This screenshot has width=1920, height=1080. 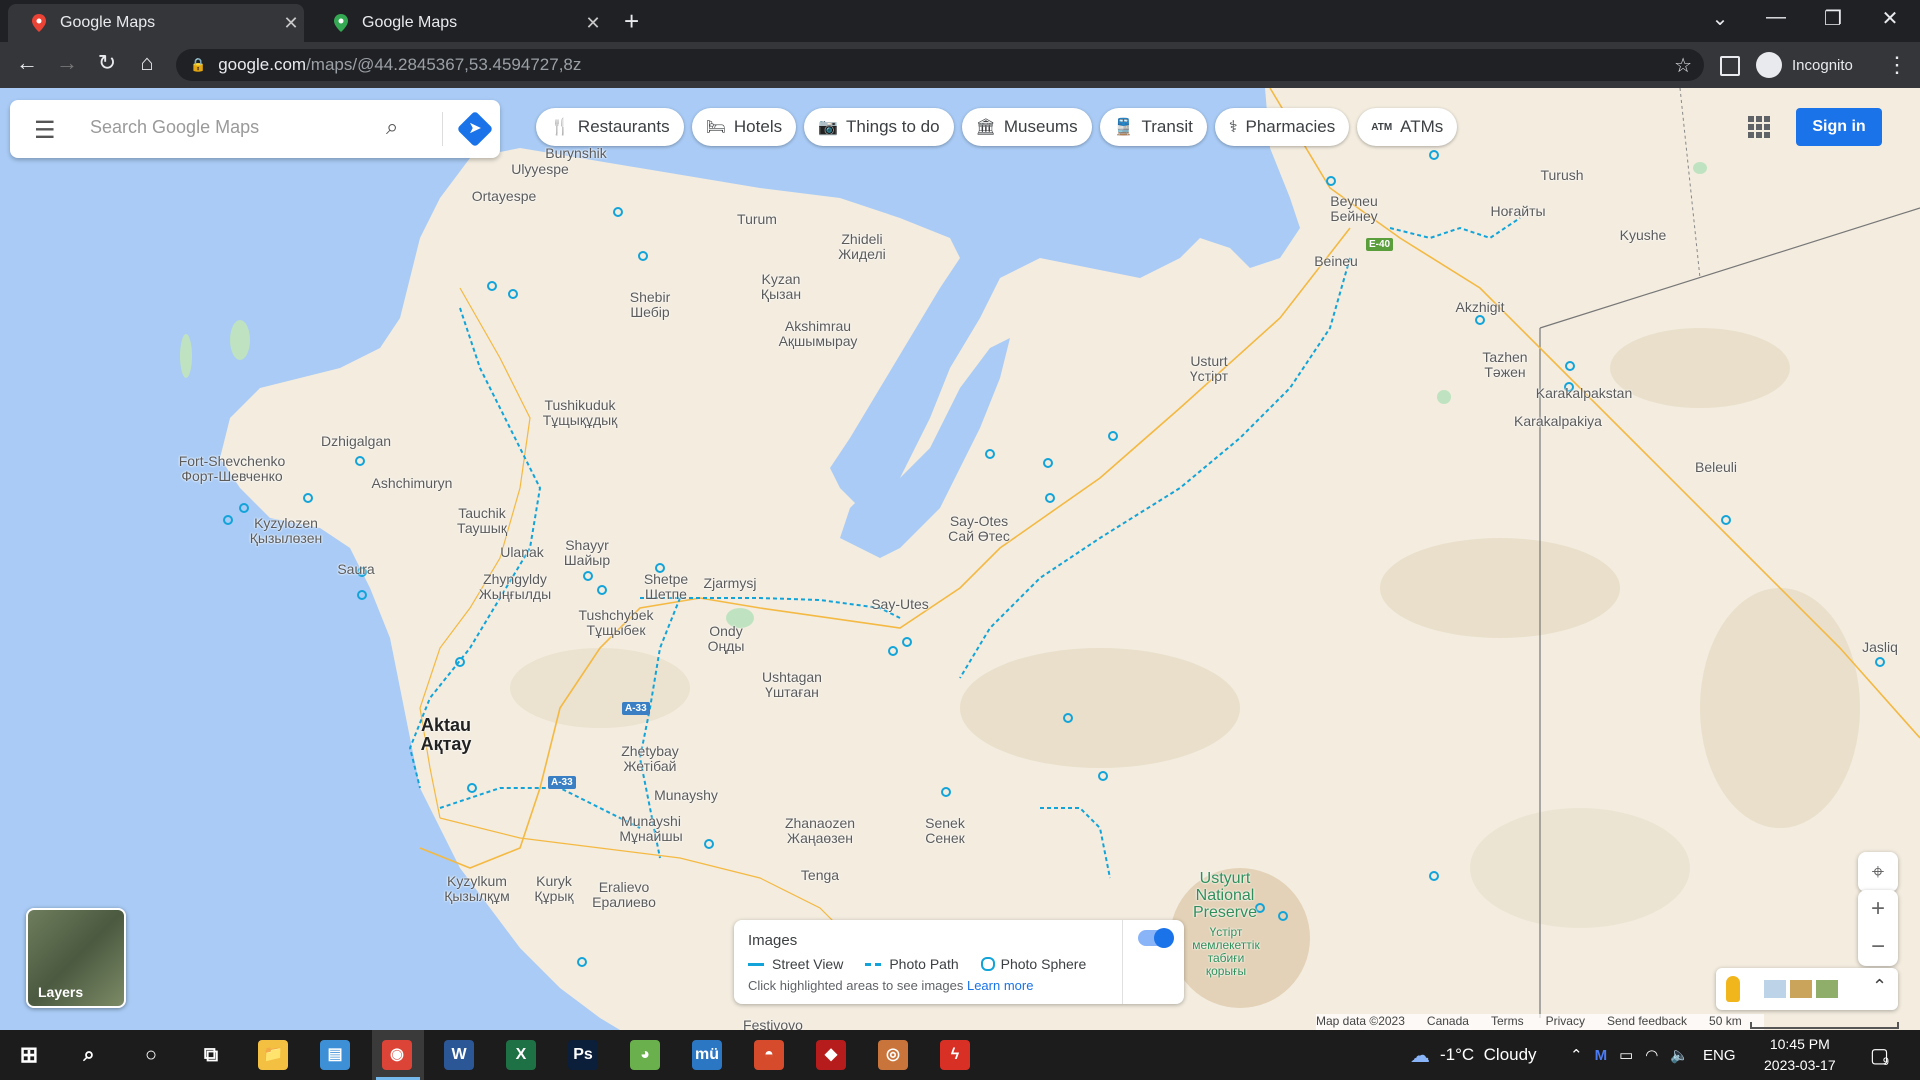 I want to click on forward-button: →, so click(x=67, y=63).